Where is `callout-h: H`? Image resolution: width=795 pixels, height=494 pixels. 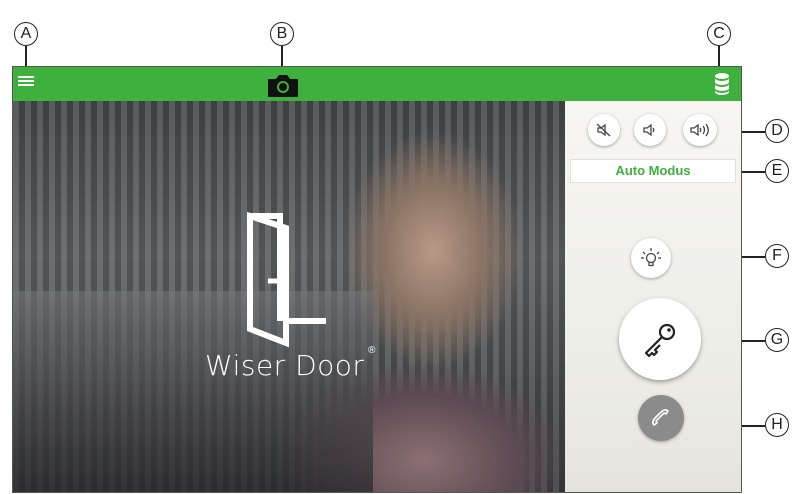
callout-h: H is located at coordinates (777, 425).